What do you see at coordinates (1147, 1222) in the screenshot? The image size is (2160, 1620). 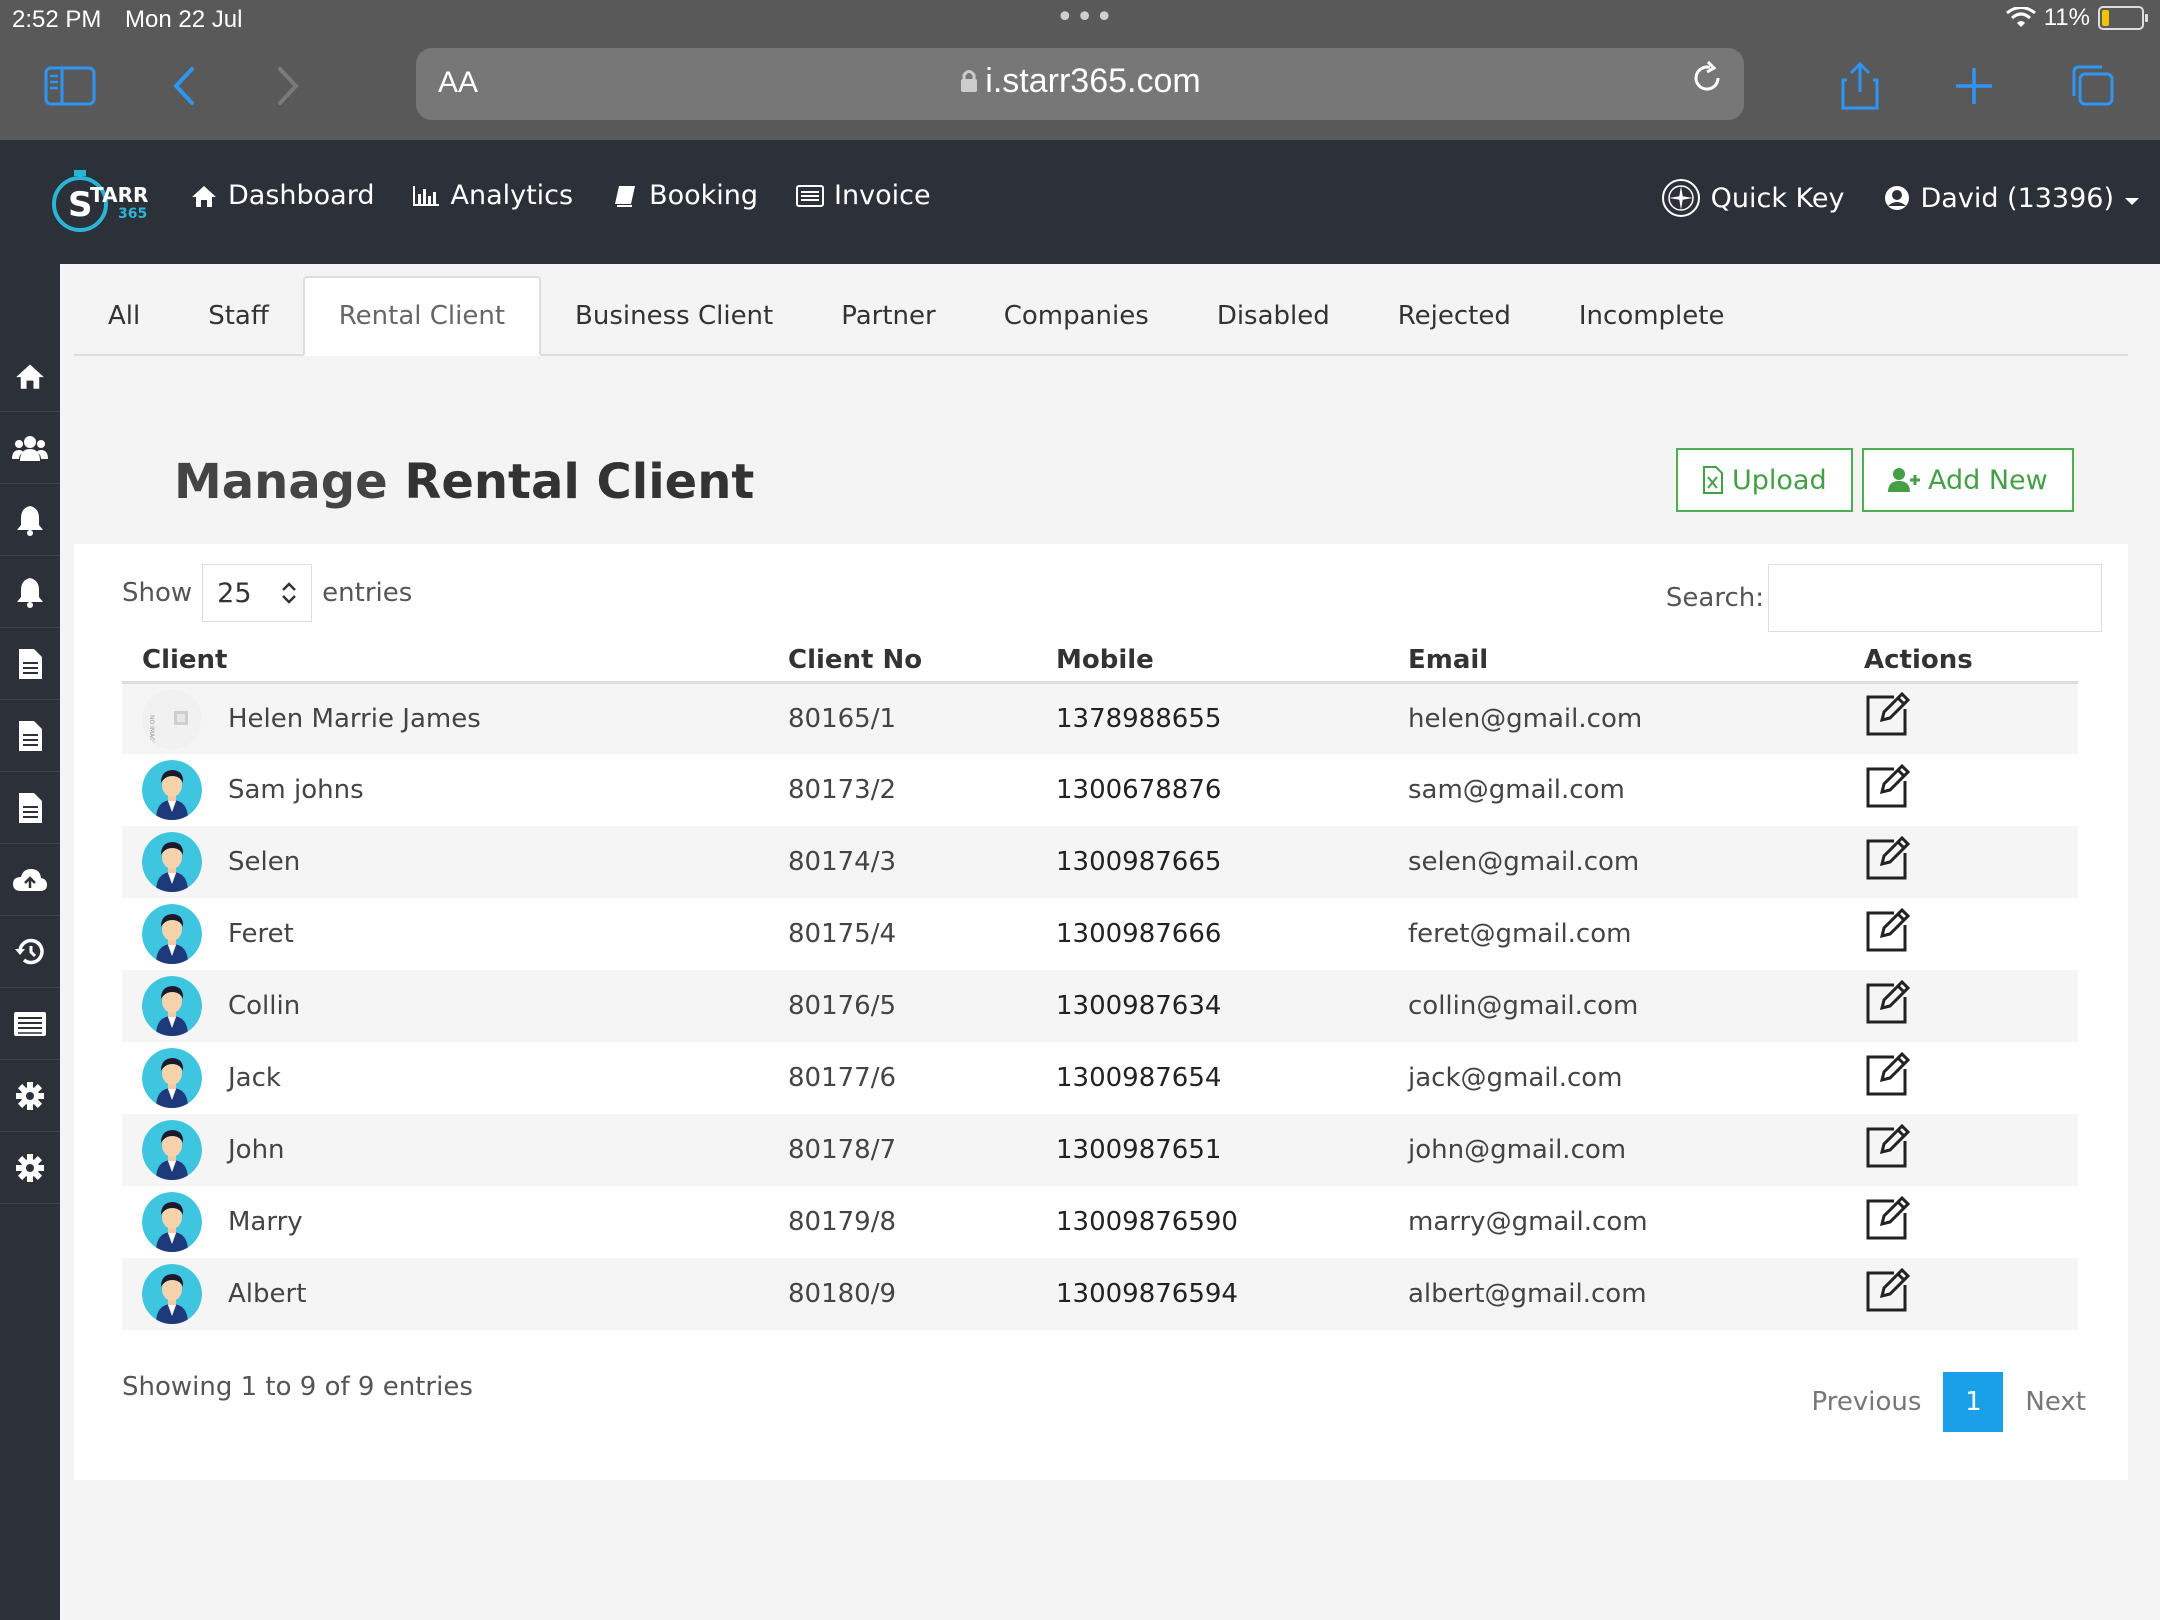 I see `cell-mobile: 13009876590` at bounding box center [1147, 1222].